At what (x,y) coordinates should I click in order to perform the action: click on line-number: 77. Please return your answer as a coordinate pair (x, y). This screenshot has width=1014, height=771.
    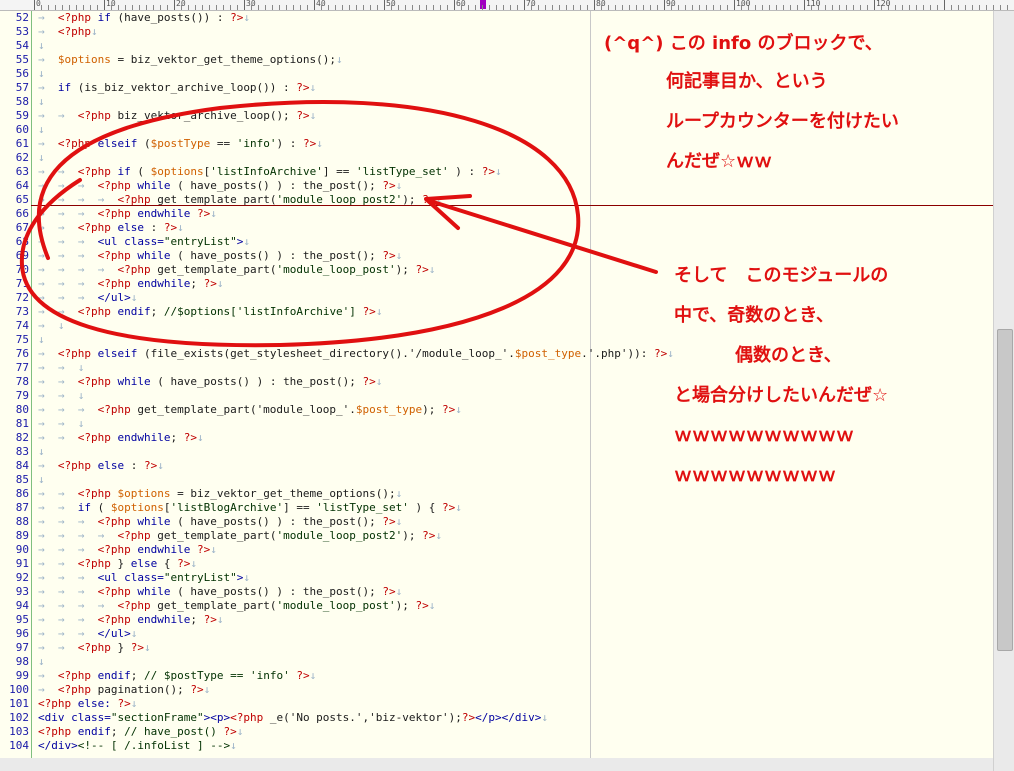
    Looking at the image, I should click on (22, 367).